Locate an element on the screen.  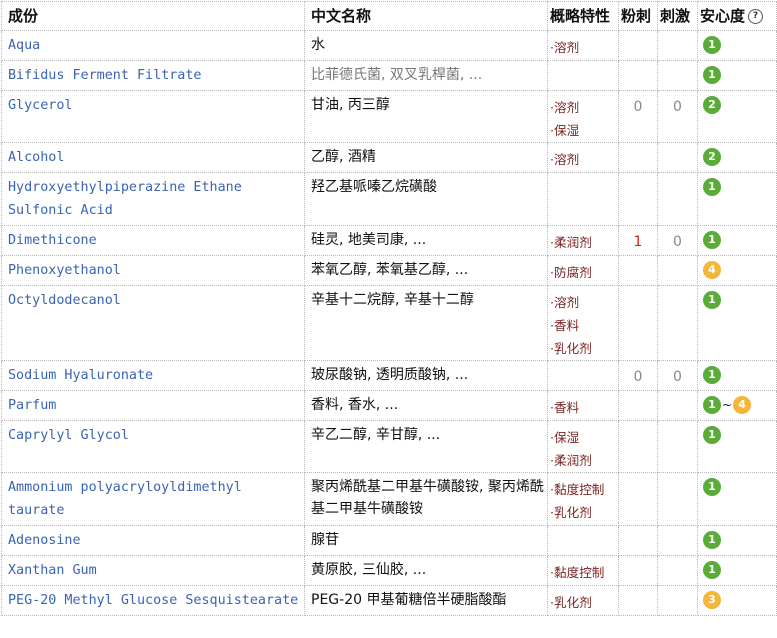
chinese-name-cell: 乙醇, 酒精 is located at coordinates (426, 157).